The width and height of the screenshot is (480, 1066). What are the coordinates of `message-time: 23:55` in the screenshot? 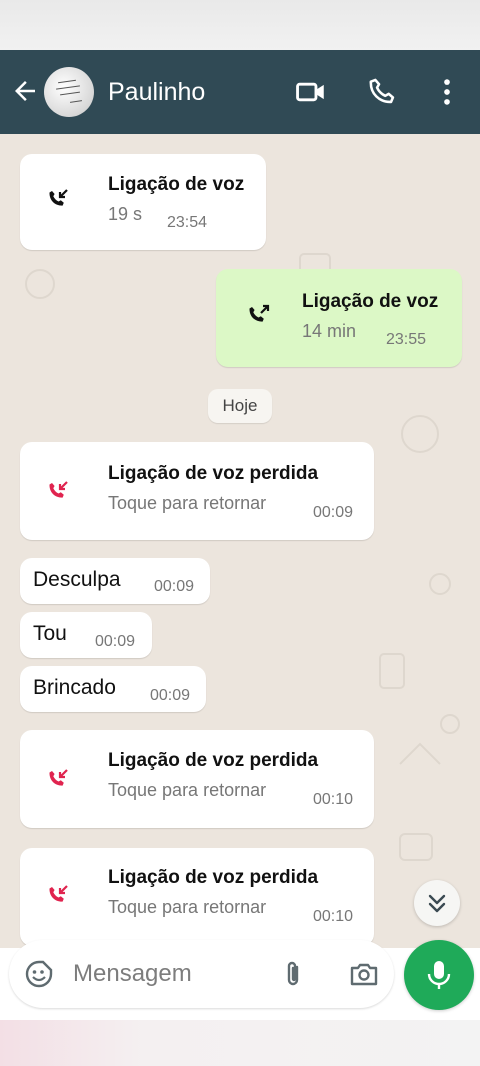 It's located at (406, 339).